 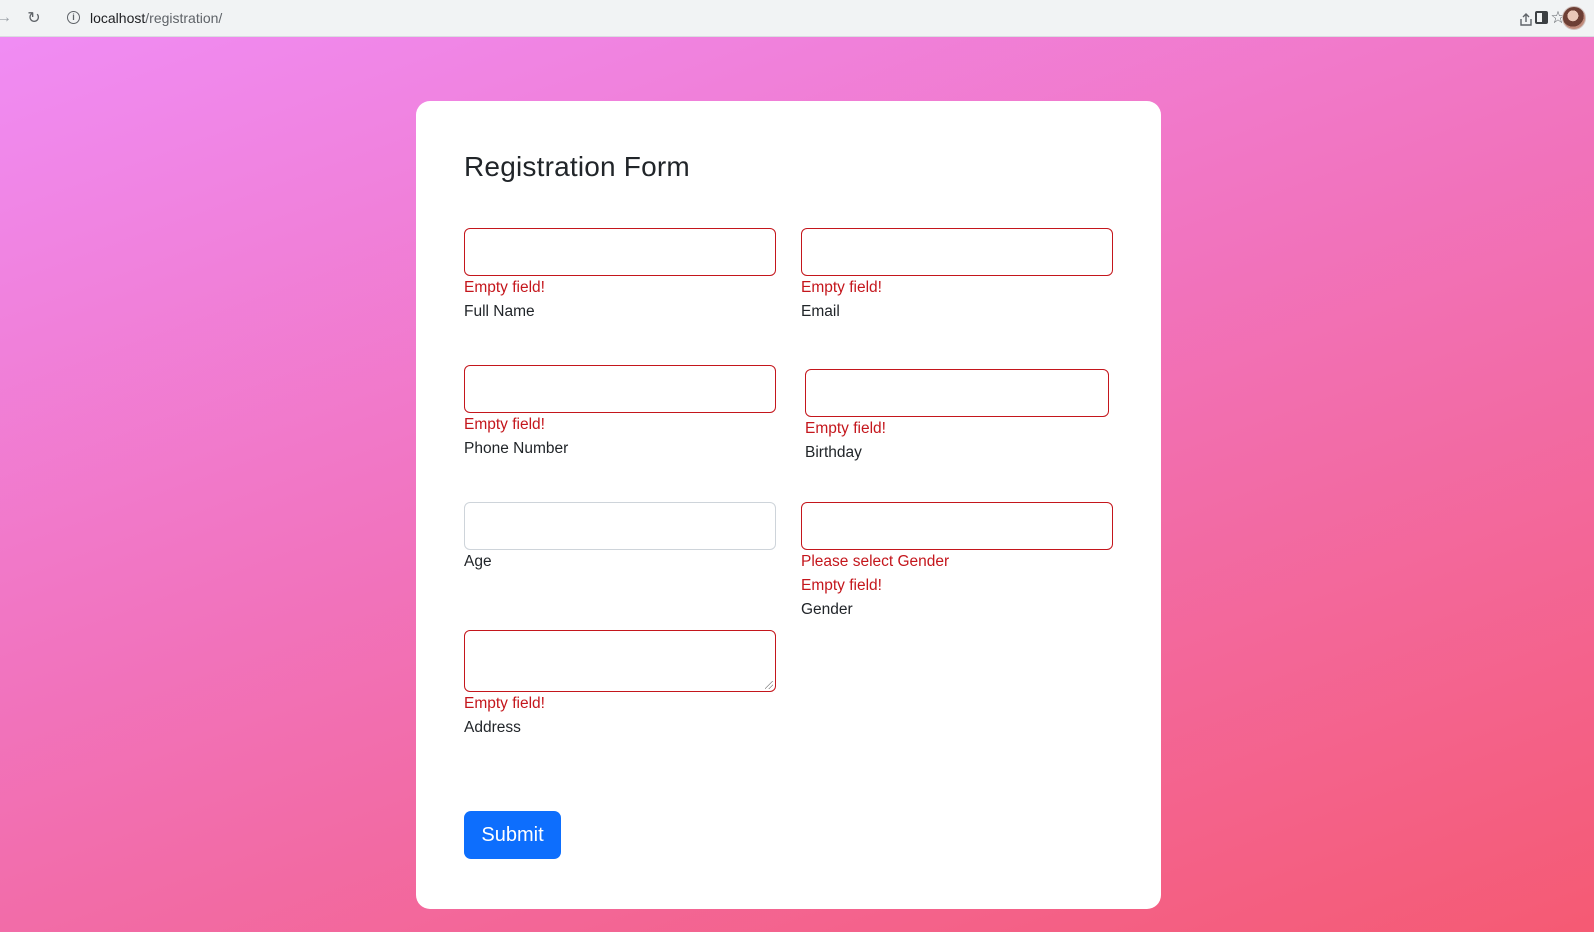 What do you see at coordinates (516, 448) in the screenshot?
I see `phone-number-label: Phone Number` at bounding box center [516, 448].